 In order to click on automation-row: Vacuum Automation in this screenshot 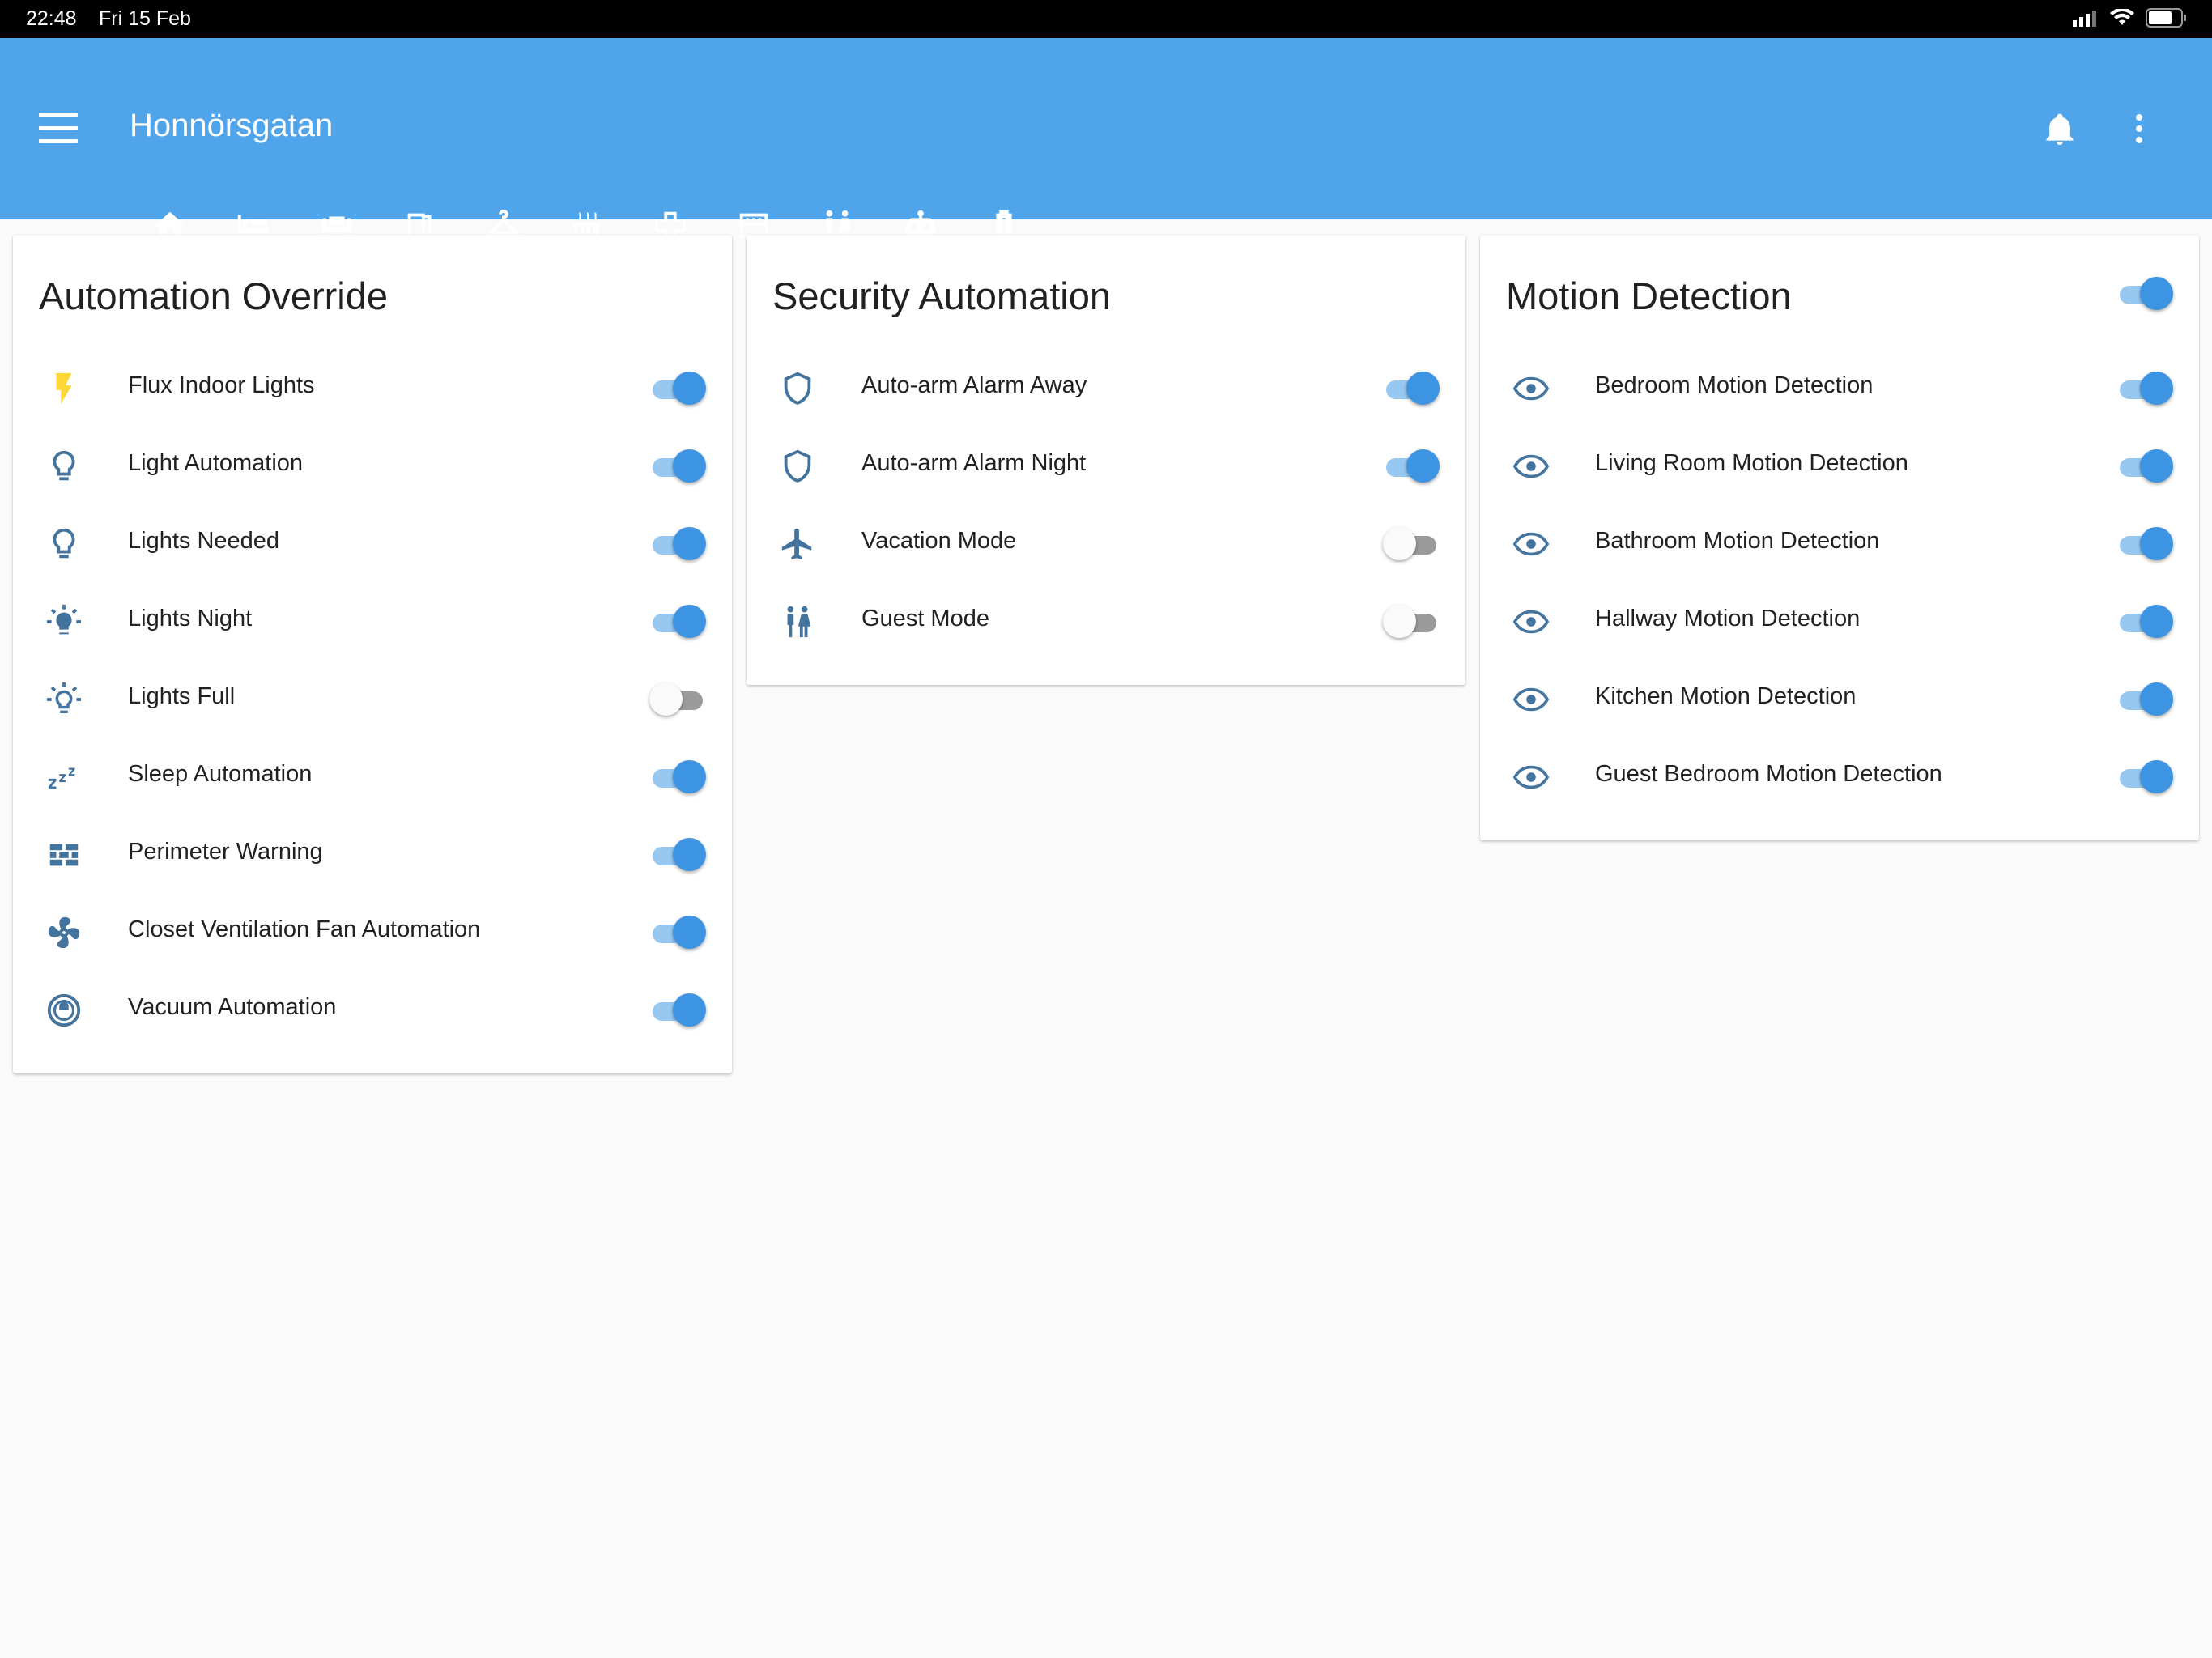, I will do `click(372, 1009)`.